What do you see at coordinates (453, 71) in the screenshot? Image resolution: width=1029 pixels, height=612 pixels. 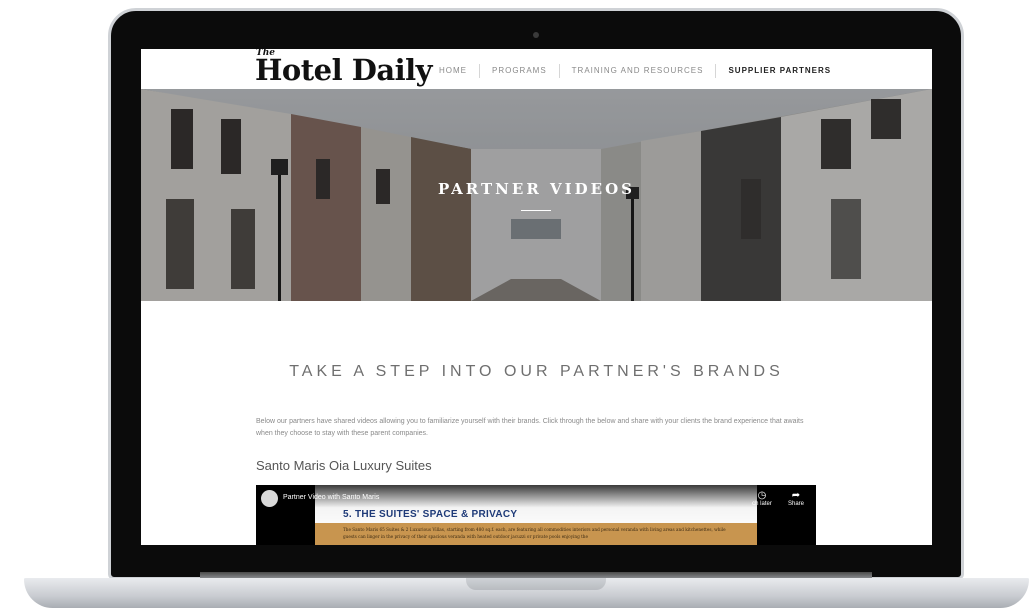 I see `nav-item-home: HOME` at bounding box center [453, 71].